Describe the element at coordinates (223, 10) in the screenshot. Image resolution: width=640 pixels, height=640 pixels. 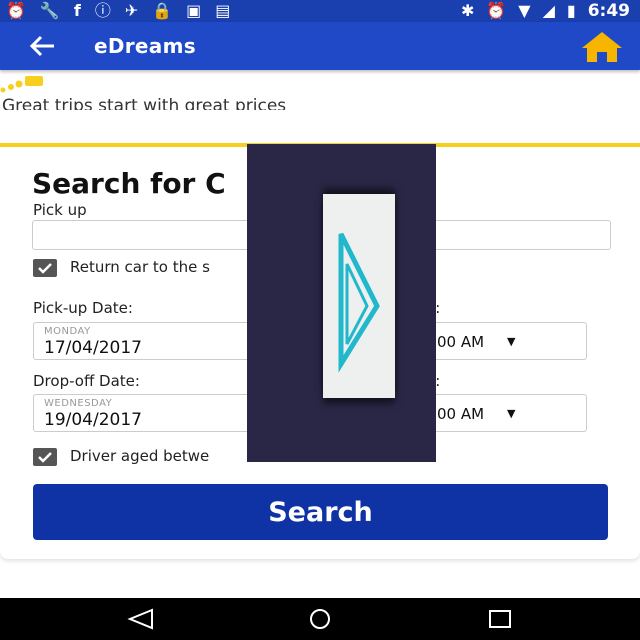
I see `image-icon: ▤` at that location.